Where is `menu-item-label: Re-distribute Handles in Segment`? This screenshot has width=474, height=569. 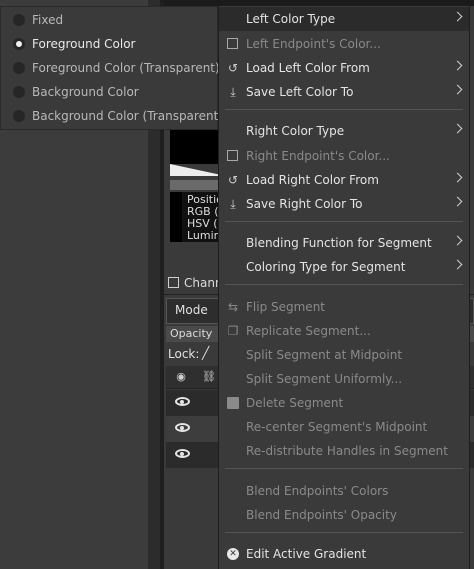
menu-item-label: Re-distribute Handles in Segment is located at coordinates (347, 451).